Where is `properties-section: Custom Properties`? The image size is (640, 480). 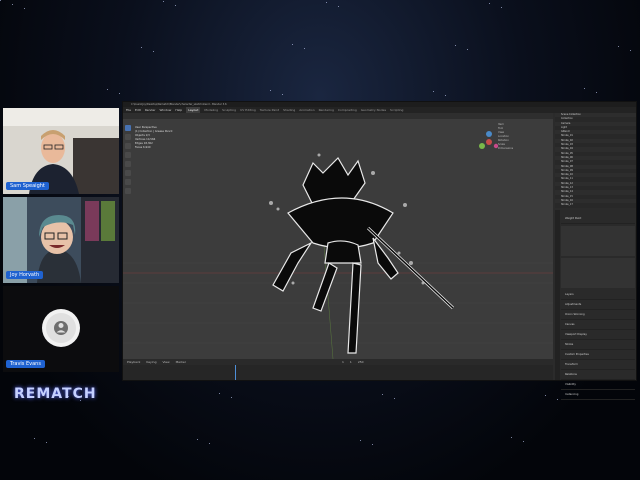
properties-section: Custom Properties is located at coordinates (598, 355).